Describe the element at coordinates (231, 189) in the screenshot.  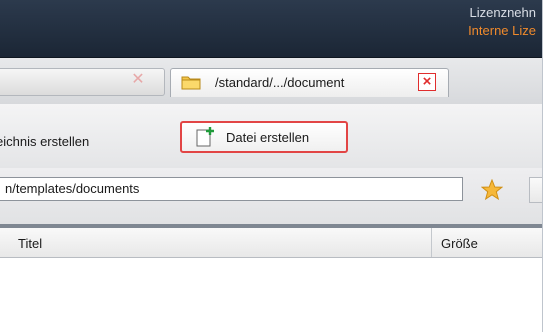
I see `path-input: n/templates/documents` at that location.